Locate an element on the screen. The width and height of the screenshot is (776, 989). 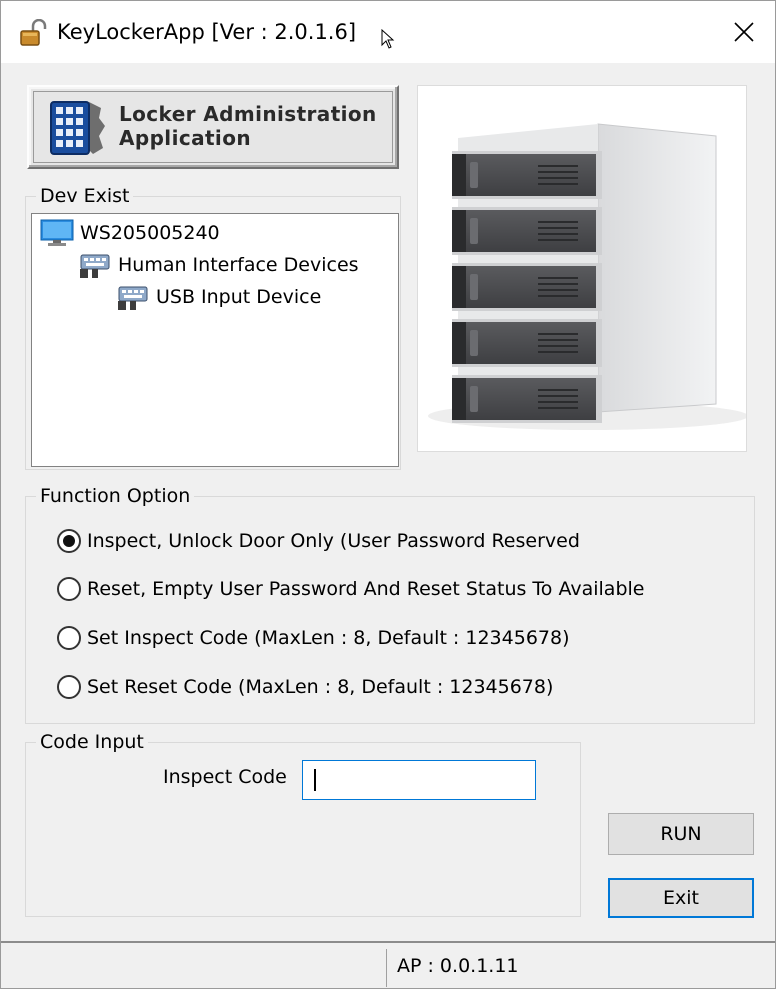
tree-item-usb-input: USB Input Device is located at coordinates (218, 297).